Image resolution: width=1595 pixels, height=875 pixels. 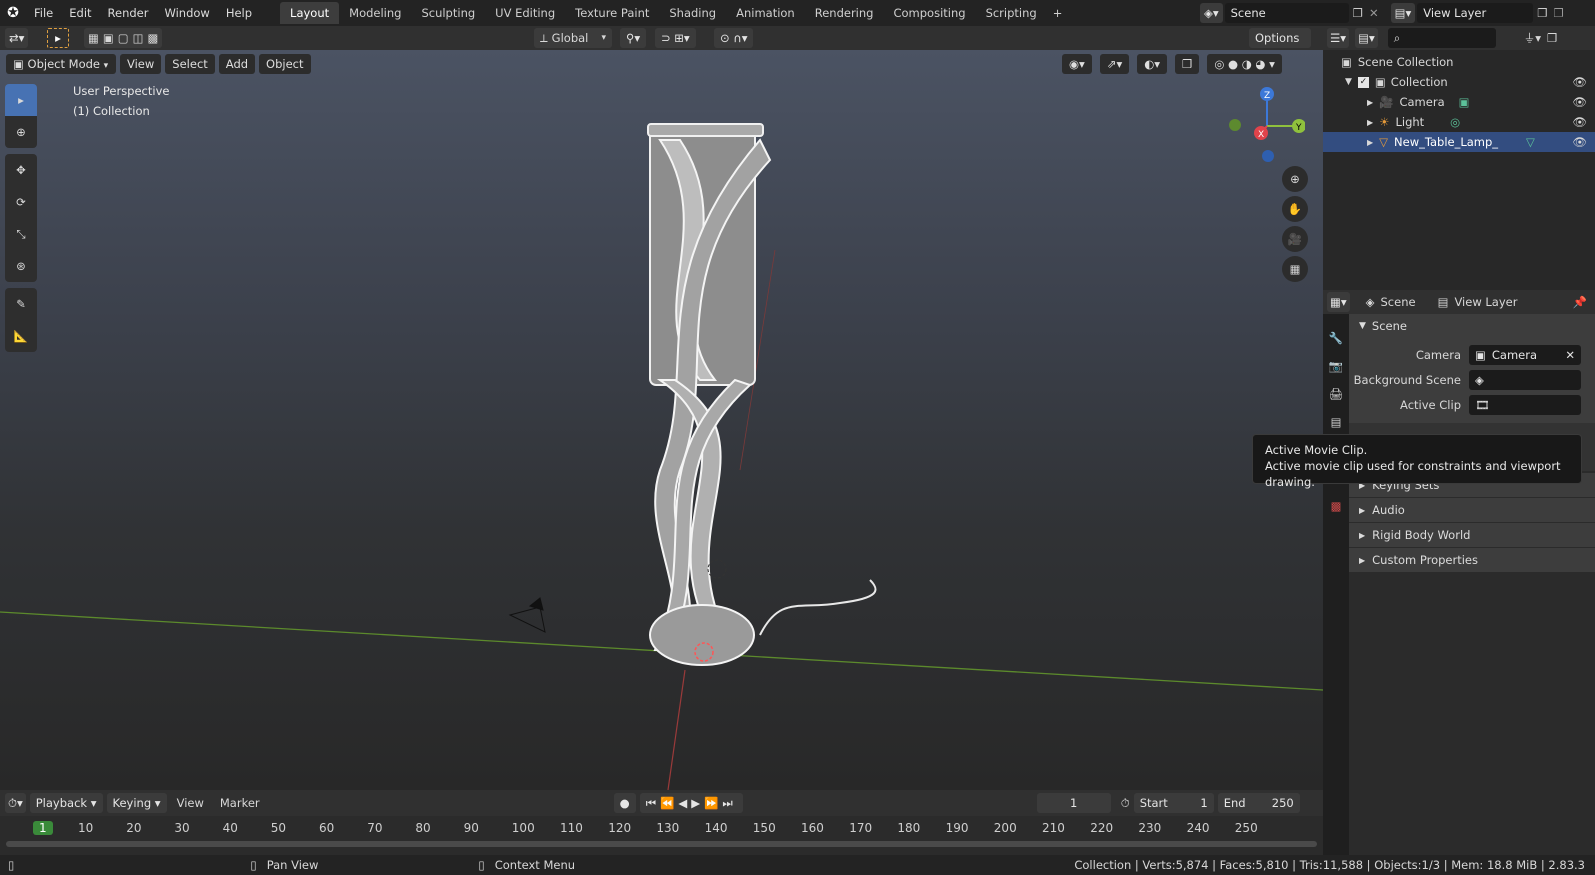 I want to click on breadcrumb-view-layer: View Layer, so click(x=1485, y=302).